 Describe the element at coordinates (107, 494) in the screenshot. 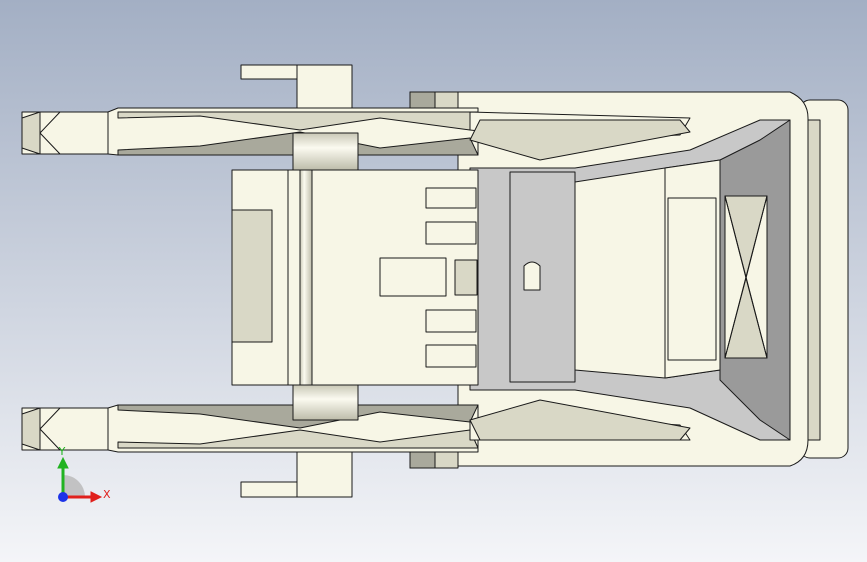

I see `x-axis-label: X` at that location.